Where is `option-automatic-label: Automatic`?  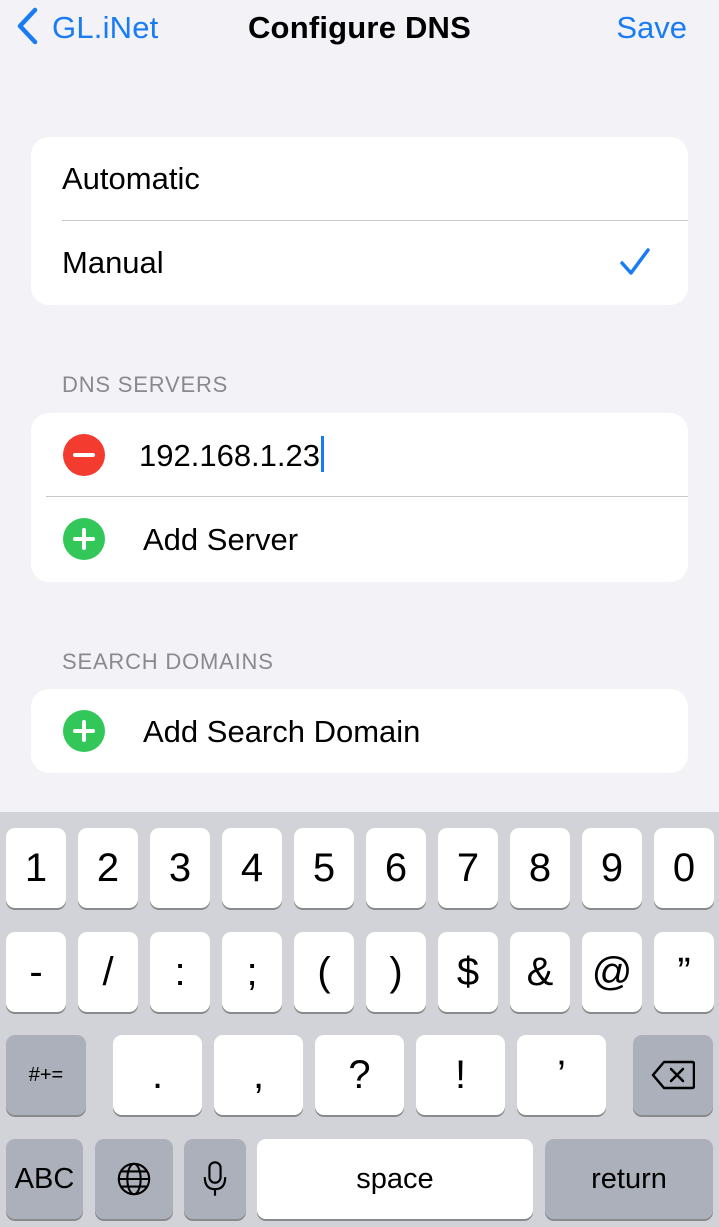 option-automatic-label: Automatic is located at coordinates (131, 178).